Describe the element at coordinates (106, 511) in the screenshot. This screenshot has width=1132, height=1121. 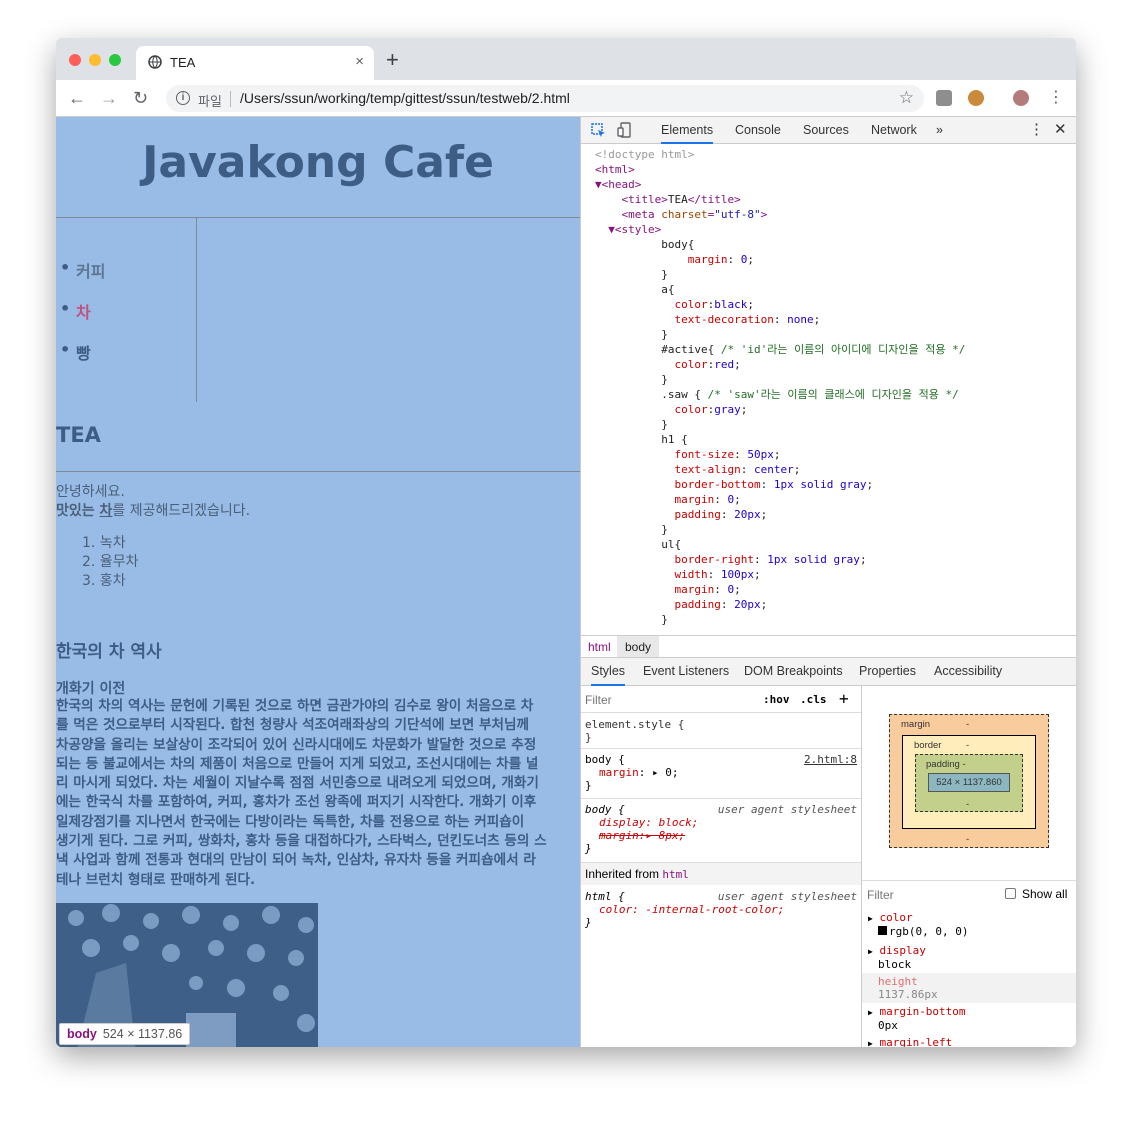
I see `intro-link: 차` at that location.